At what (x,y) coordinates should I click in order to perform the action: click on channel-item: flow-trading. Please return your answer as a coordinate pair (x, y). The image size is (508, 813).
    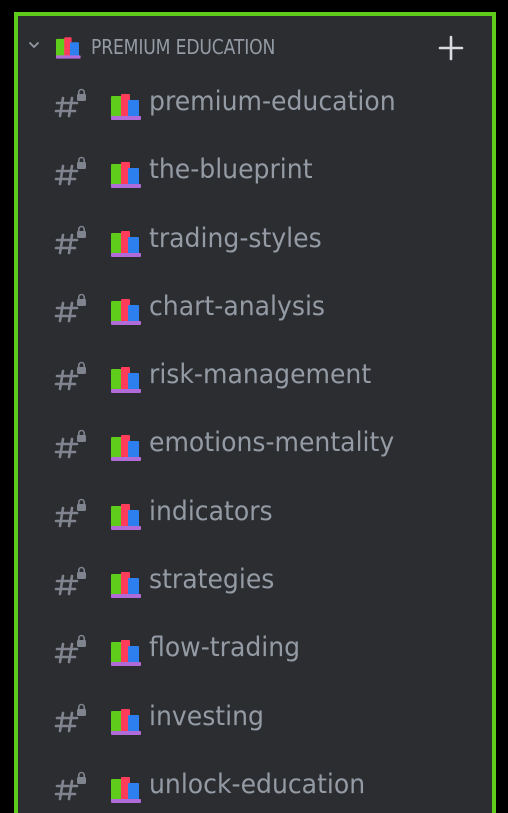
    Looking at the image, I should click on (255, 654).